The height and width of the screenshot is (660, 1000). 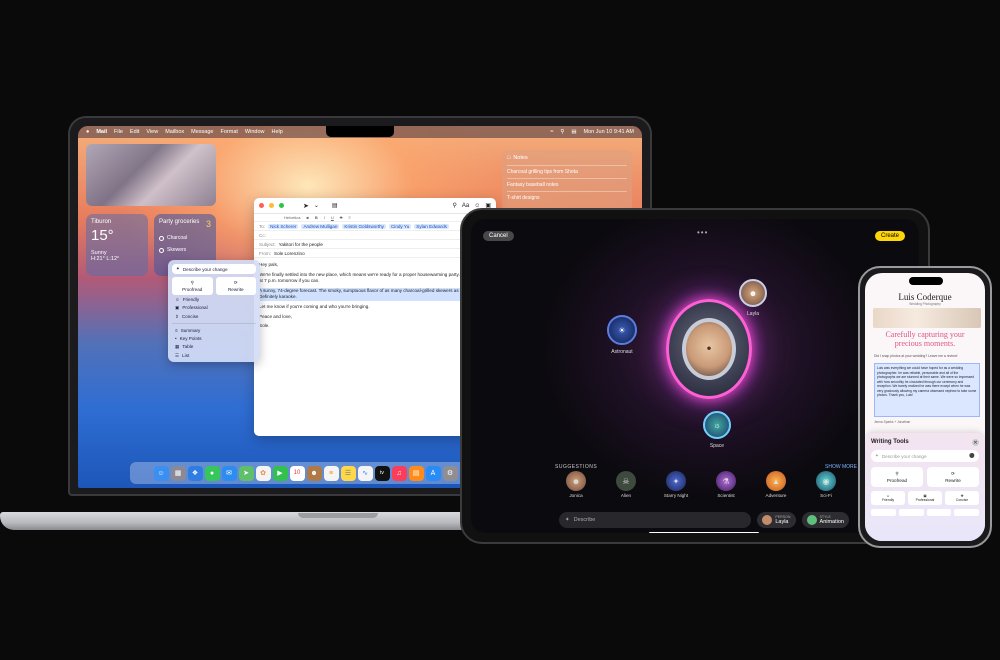 I want to click on launchpad-icon: ▦, so click(x=178, y=473).